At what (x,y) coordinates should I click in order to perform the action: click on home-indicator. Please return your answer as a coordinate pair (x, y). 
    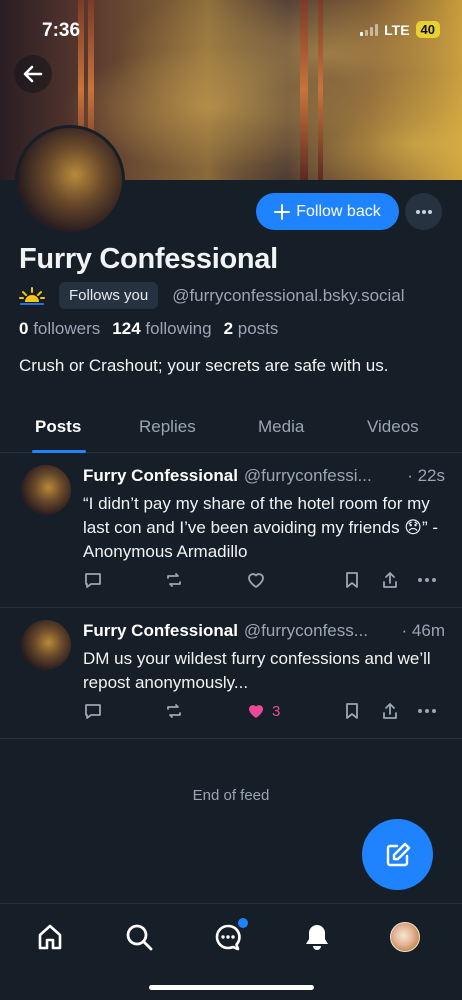
    Looking at the image, I should click on (231, 987).